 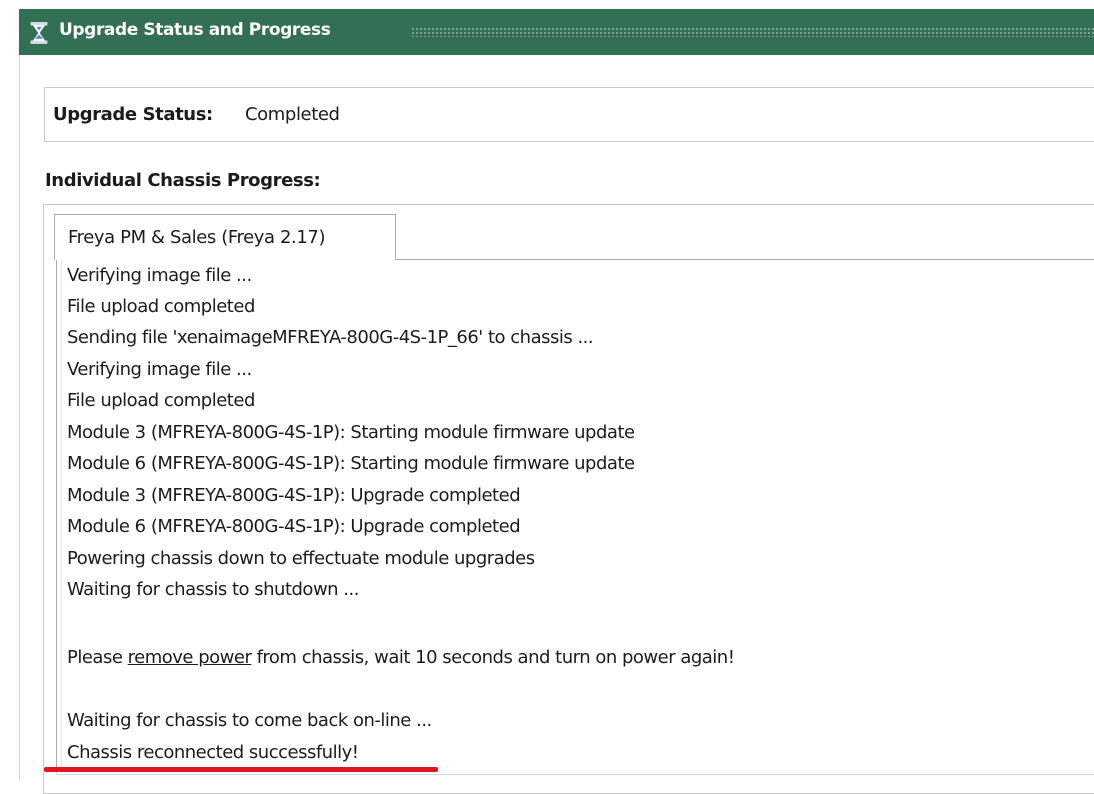 I want to click on highlight-underline, so click(x=241, y=769).